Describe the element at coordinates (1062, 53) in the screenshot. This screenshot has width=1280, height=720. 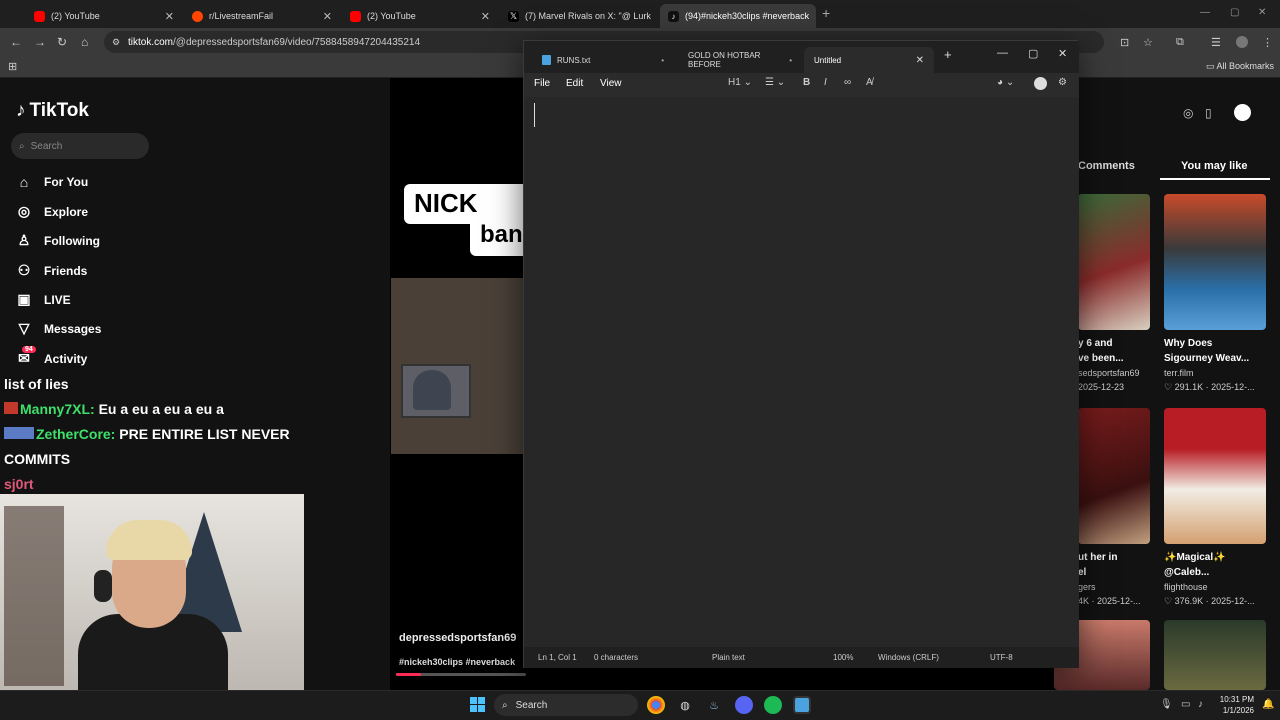
I see `close-button: ✕` at that location.